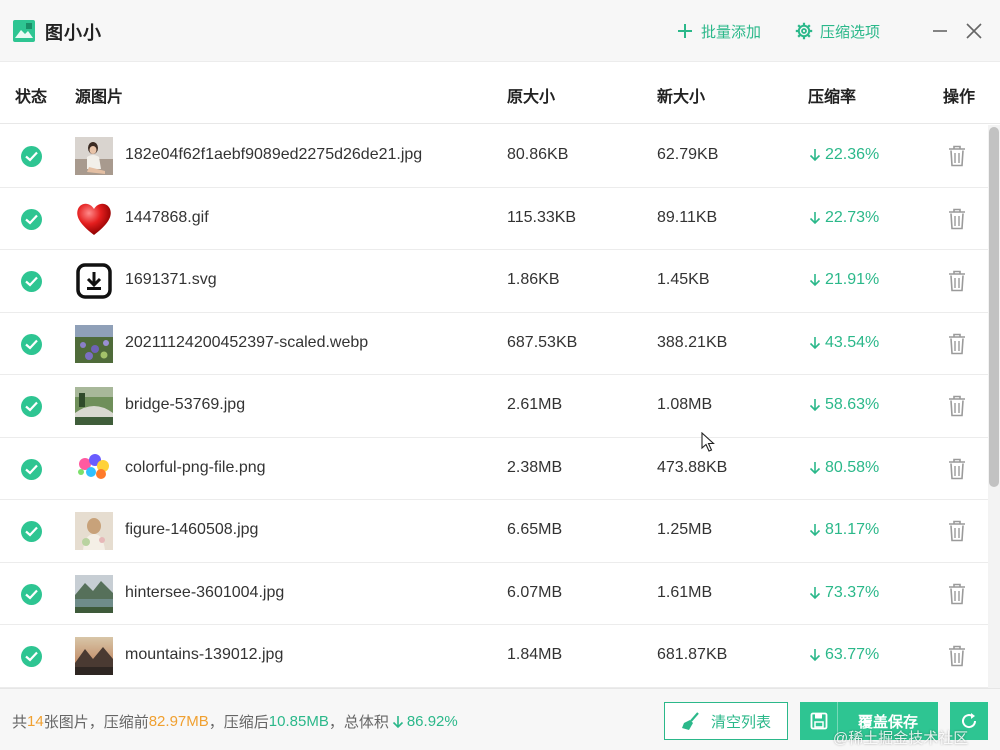 This screenshot has height=750, width=1000. What do you see at coordinates (687, 217) in the screenshot?
I see `new-size: 89.11KB` at bounding box center [687, 217].